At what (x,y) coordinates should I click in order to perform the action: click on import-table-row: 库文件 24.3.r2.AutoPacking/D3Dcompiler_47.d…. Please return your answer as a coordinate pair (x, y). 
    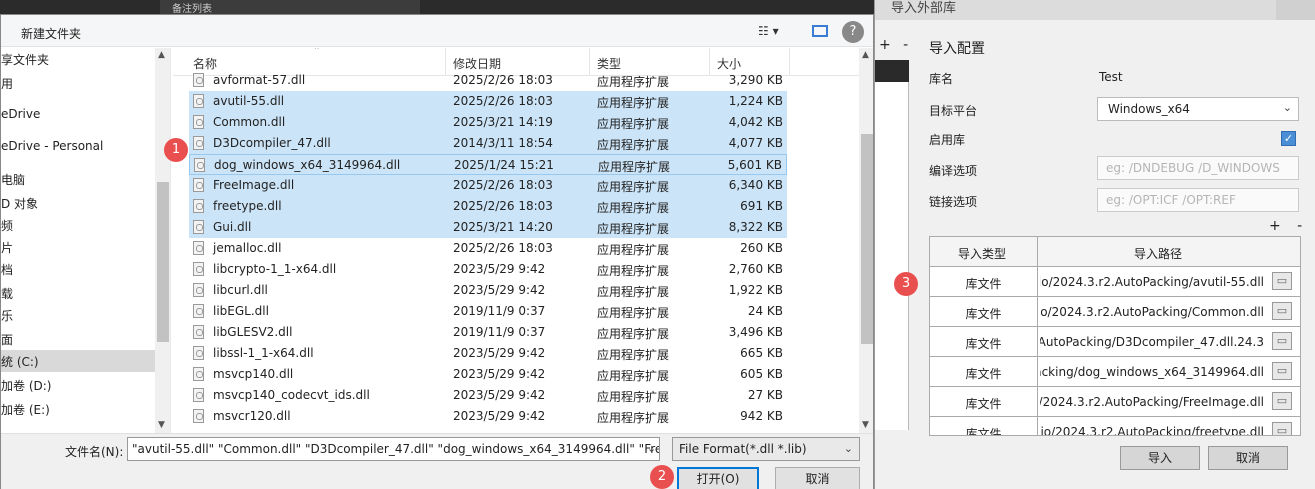
    Looking at the image, I should click on (1115, 342).